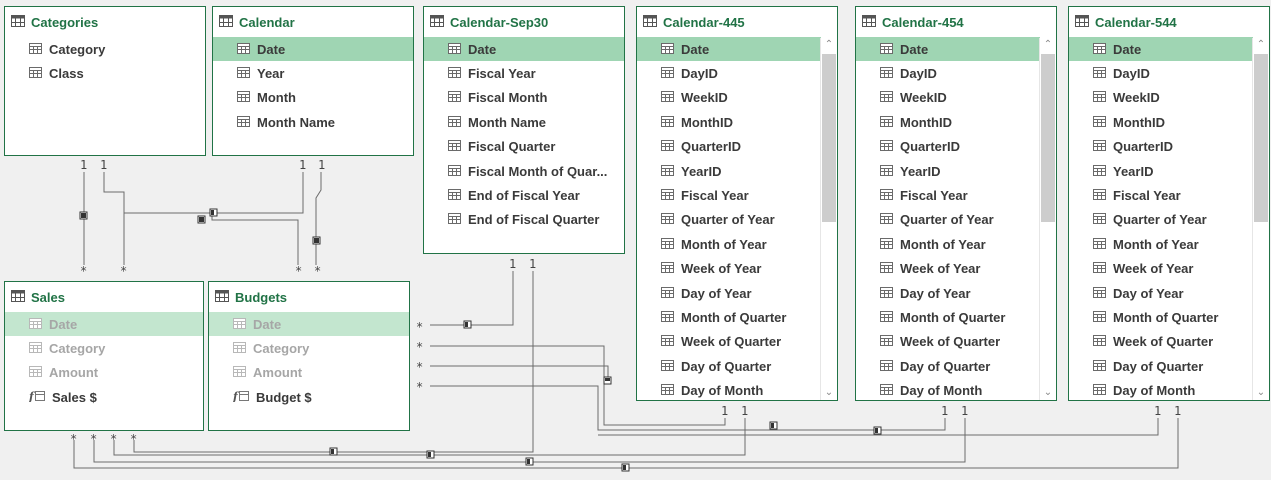 Image resolution: width=1271 pixels, height=480 pixels. I want to click on table-calendar: Calendar Date Year Month Month Name, so click(313, 81).